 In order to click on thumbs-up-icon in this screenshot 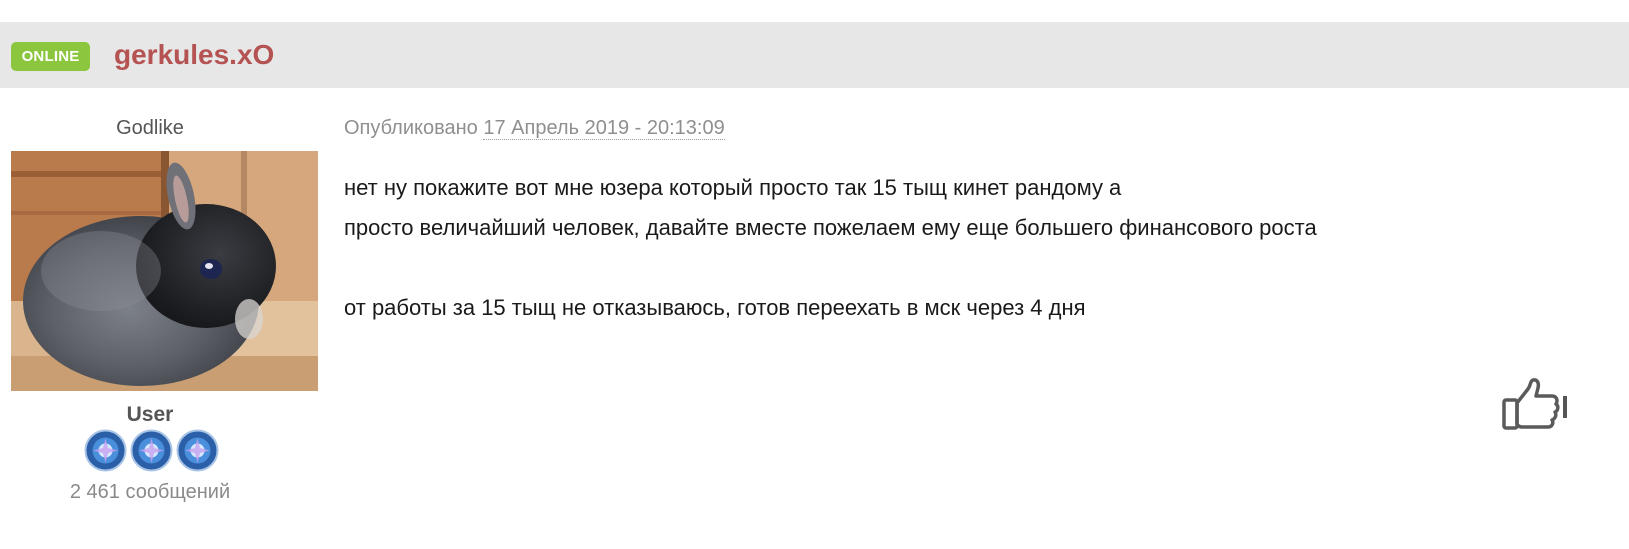, I will do `click(1531, 404)`.